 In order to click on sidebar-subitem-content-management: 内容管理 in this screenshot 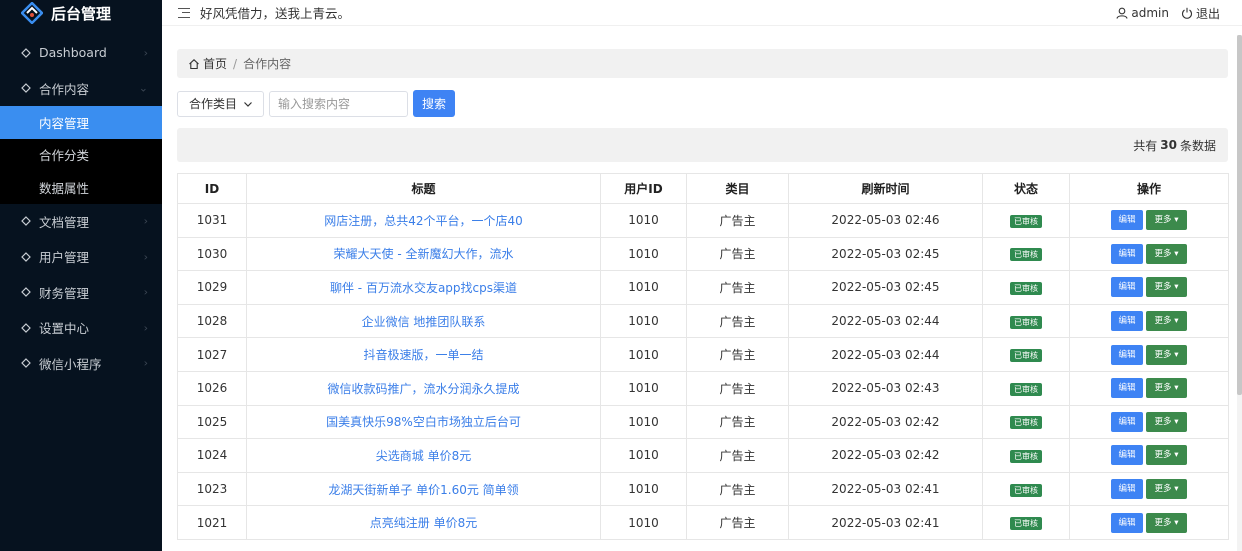, I will do `click(81, 122)`.